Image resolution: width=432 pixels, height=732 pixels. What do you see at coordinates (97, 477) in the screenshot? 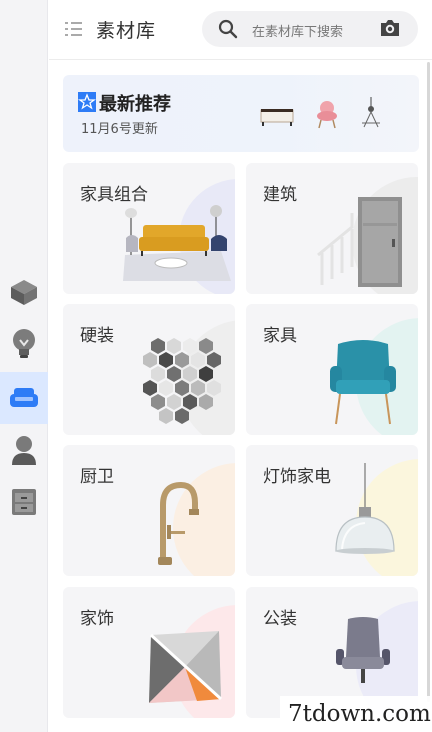
I see `category-label: 厨卫` at bounding box center [97, 477].